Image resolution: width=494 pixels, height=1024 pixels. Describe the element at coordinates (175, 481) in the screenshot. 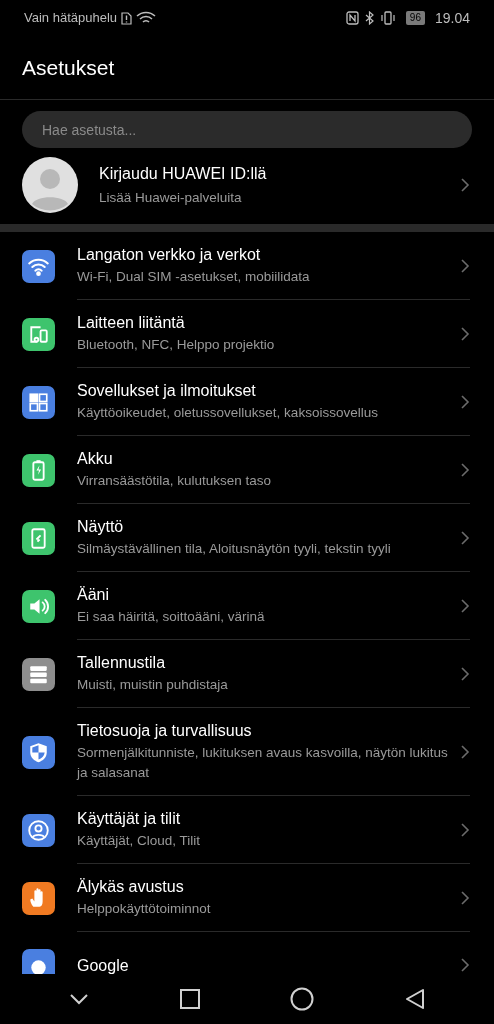

I see `item-subtitle: Virransäästötila, kulutuksen taso` at that location.